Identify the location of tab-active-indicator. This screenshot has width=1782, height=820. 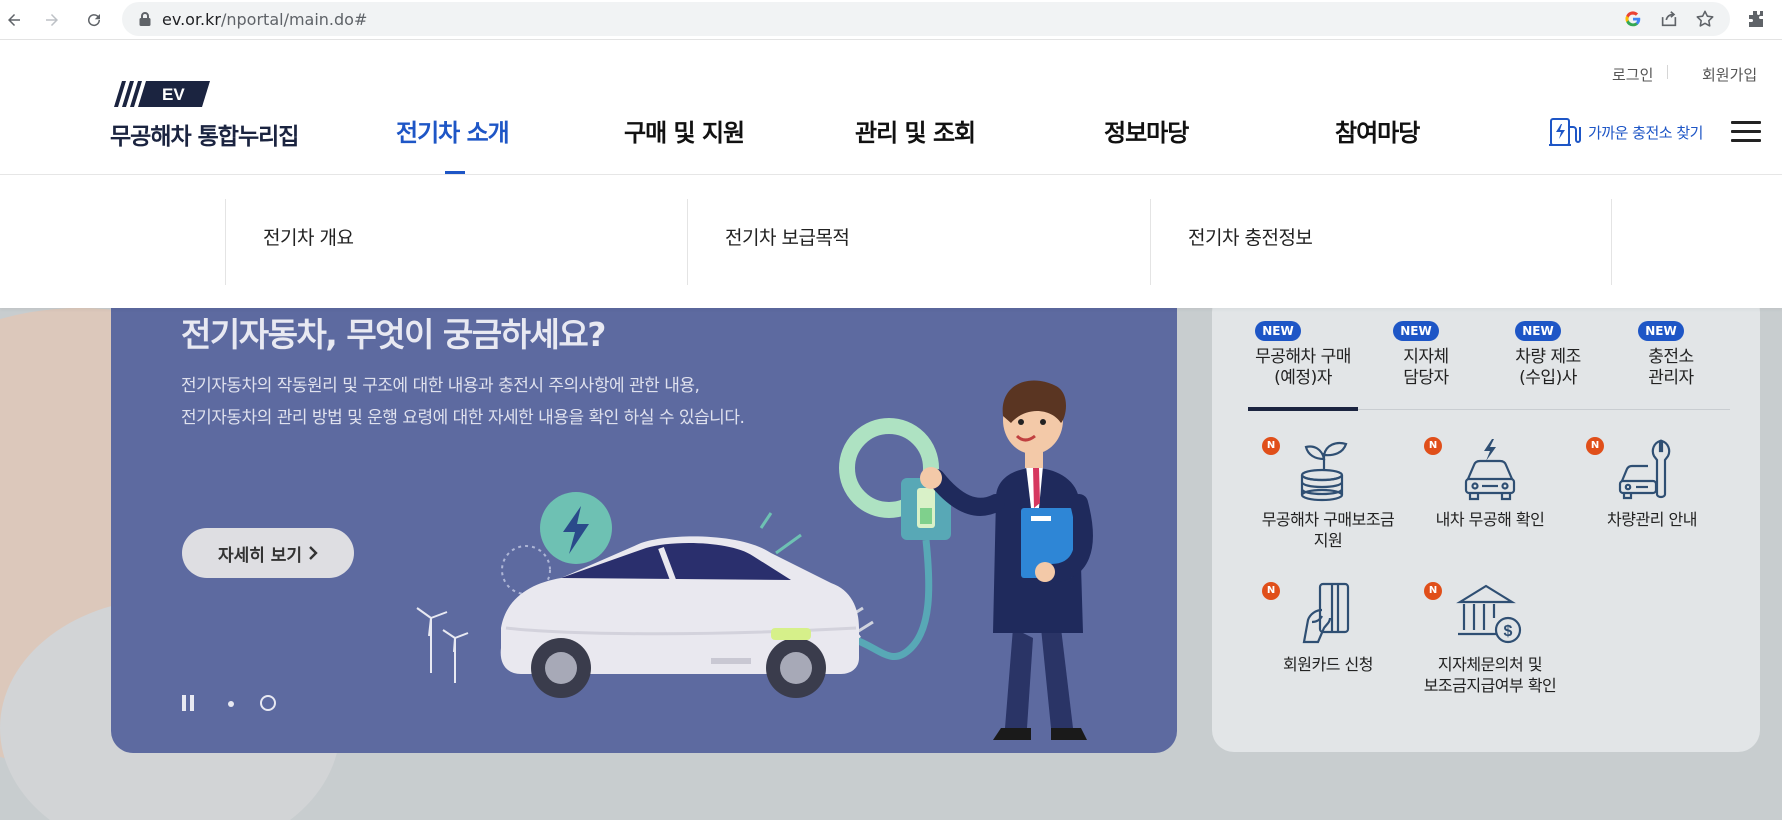
(1303, 409).